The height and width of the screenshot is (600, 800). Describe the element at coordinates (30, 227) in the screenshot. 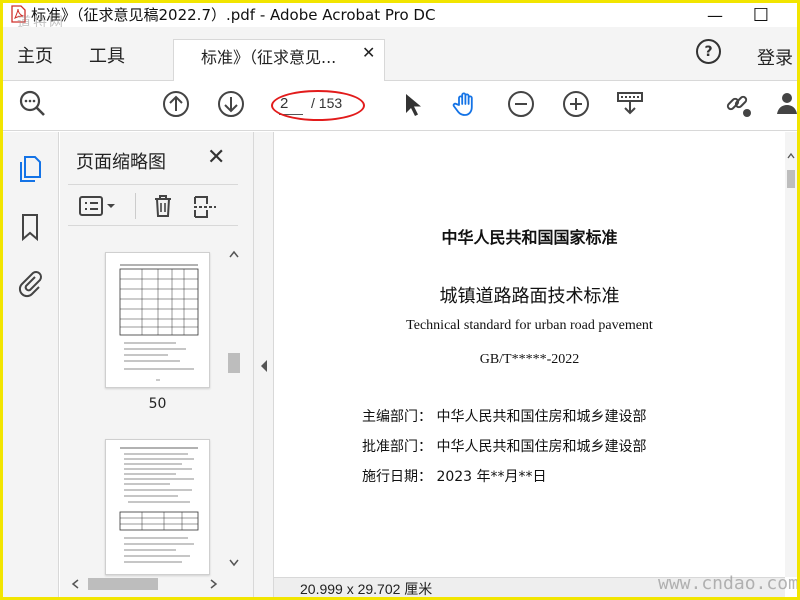

I see `bookmark-icon` at that location.